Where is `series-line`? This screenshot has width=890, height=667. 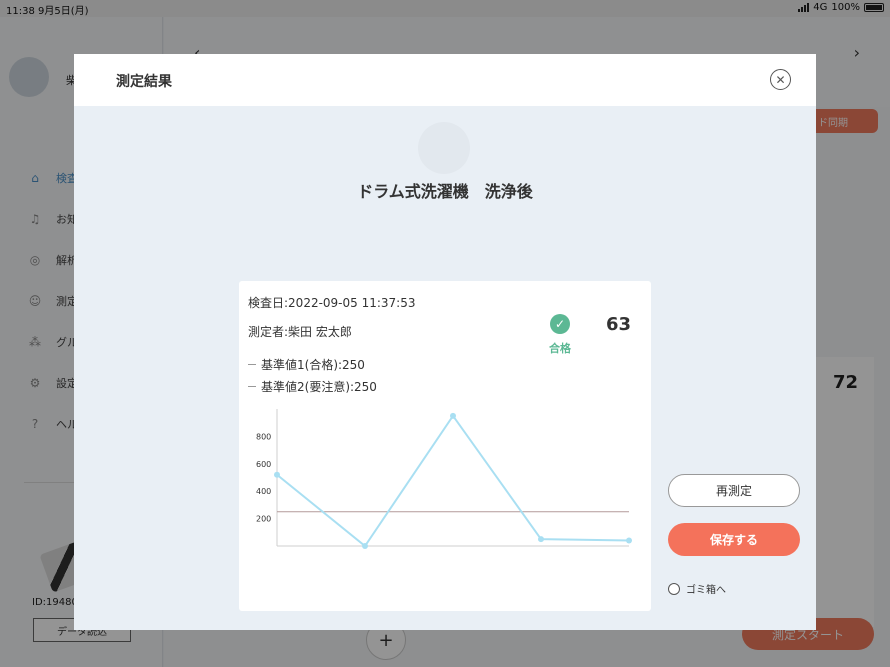 series-line is located at coordinates (453, 481).